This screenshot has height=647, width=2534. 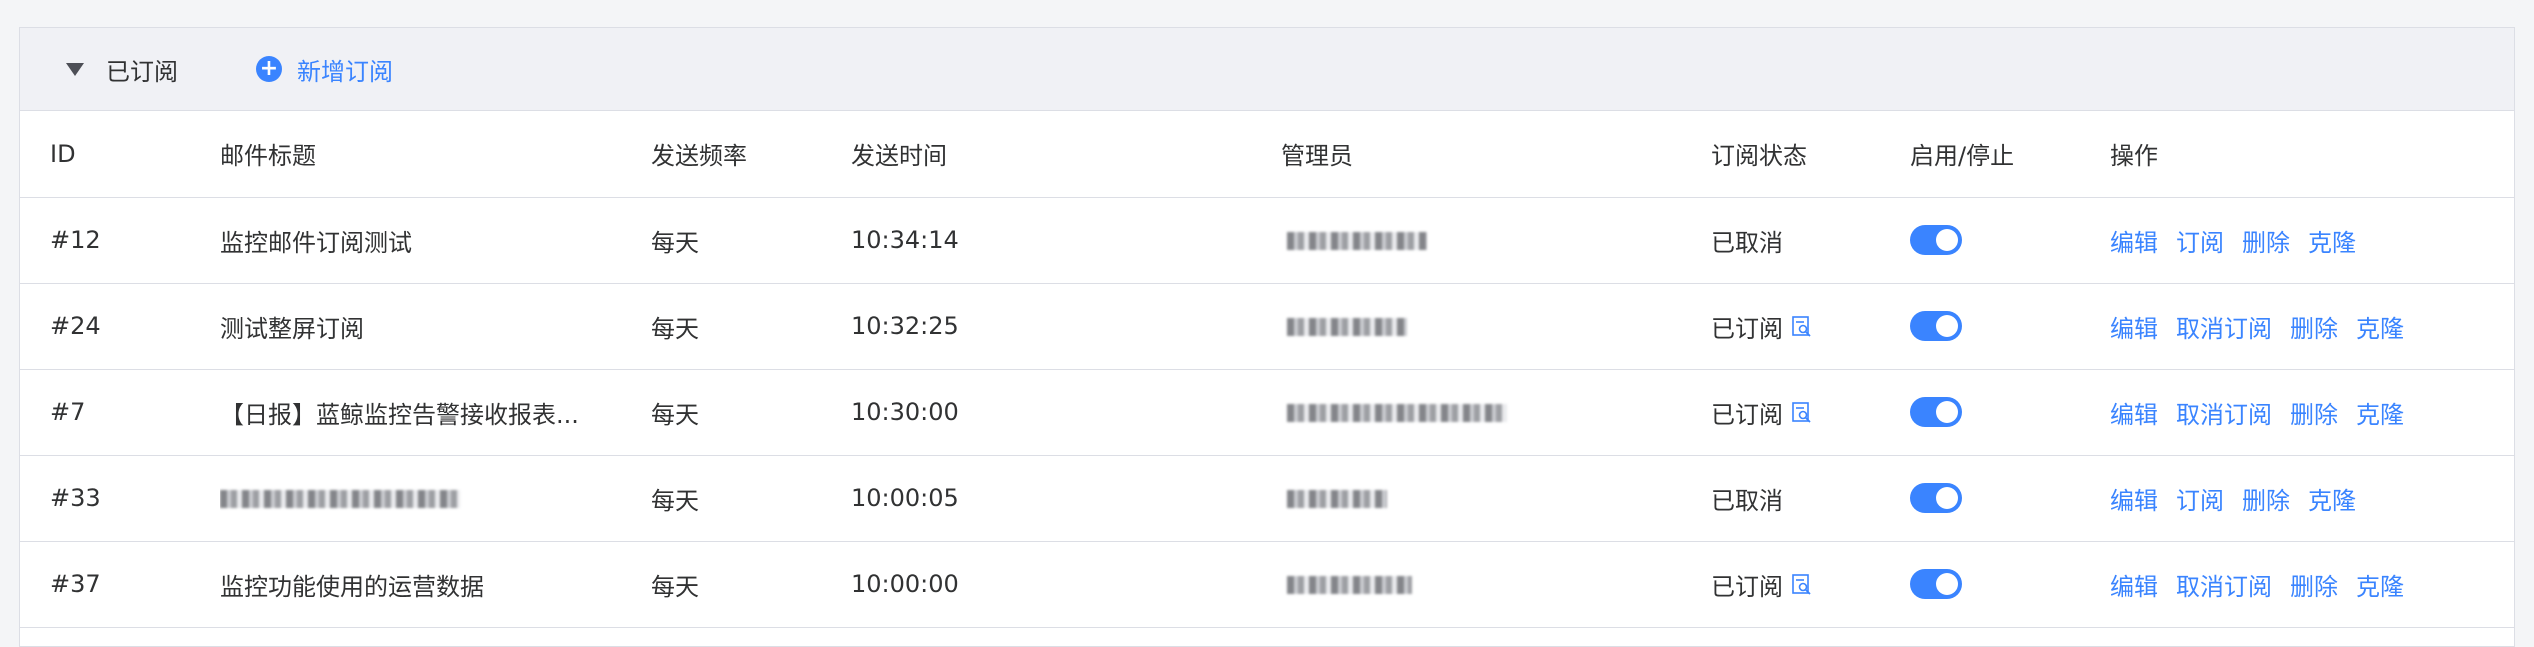 I want to click on row-time: 10:30:00, so click(x=905, y=412).